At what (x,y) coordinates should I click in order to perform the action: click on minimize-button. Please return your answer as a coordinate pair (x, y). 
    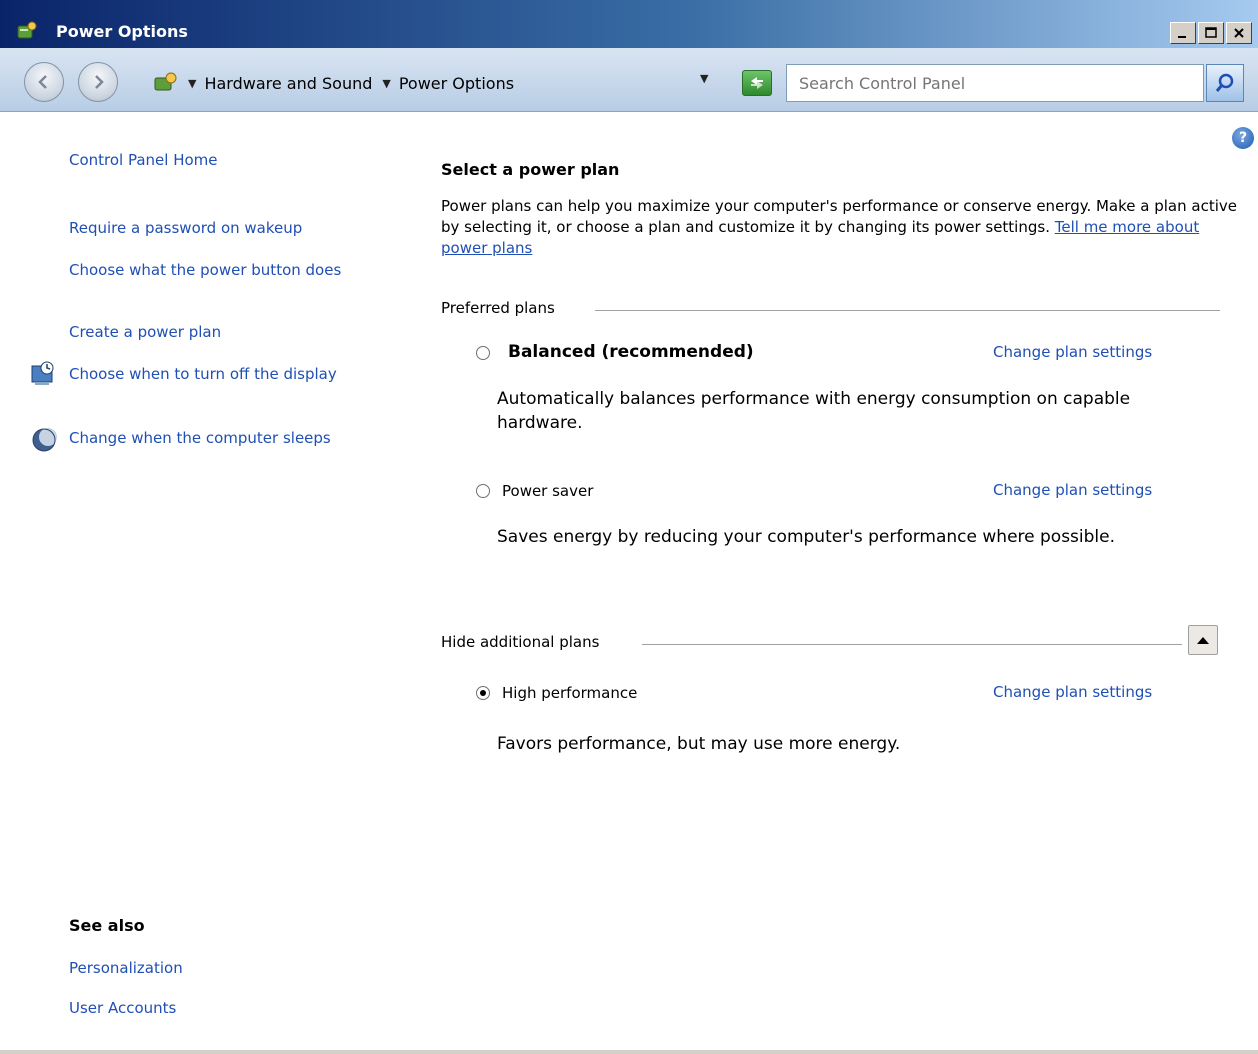
    Looking at the image, I should click on (1183, 33).